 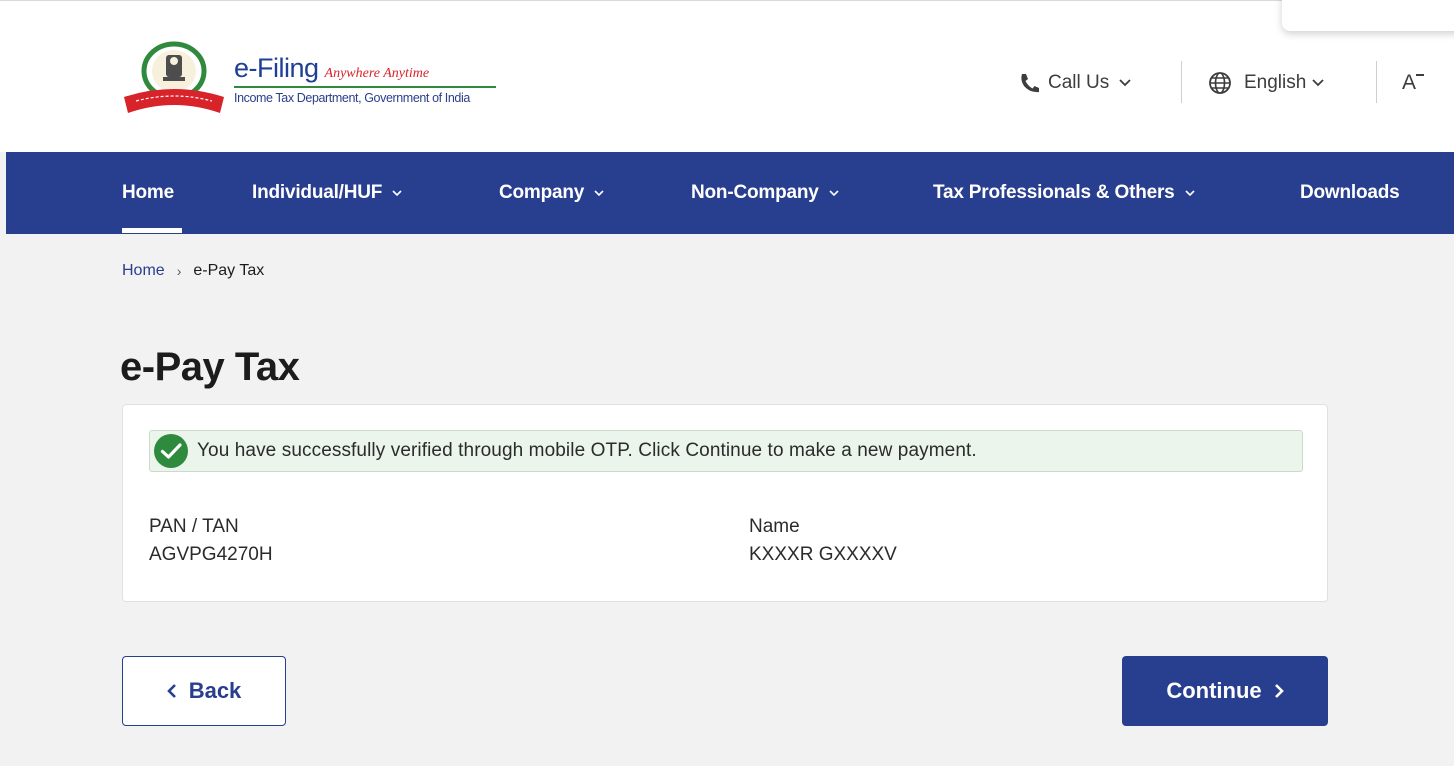 What do you see at coordinates (171, 451) in the screenshot?
I see `check-circle-icon` at bounding box center [171, 451].